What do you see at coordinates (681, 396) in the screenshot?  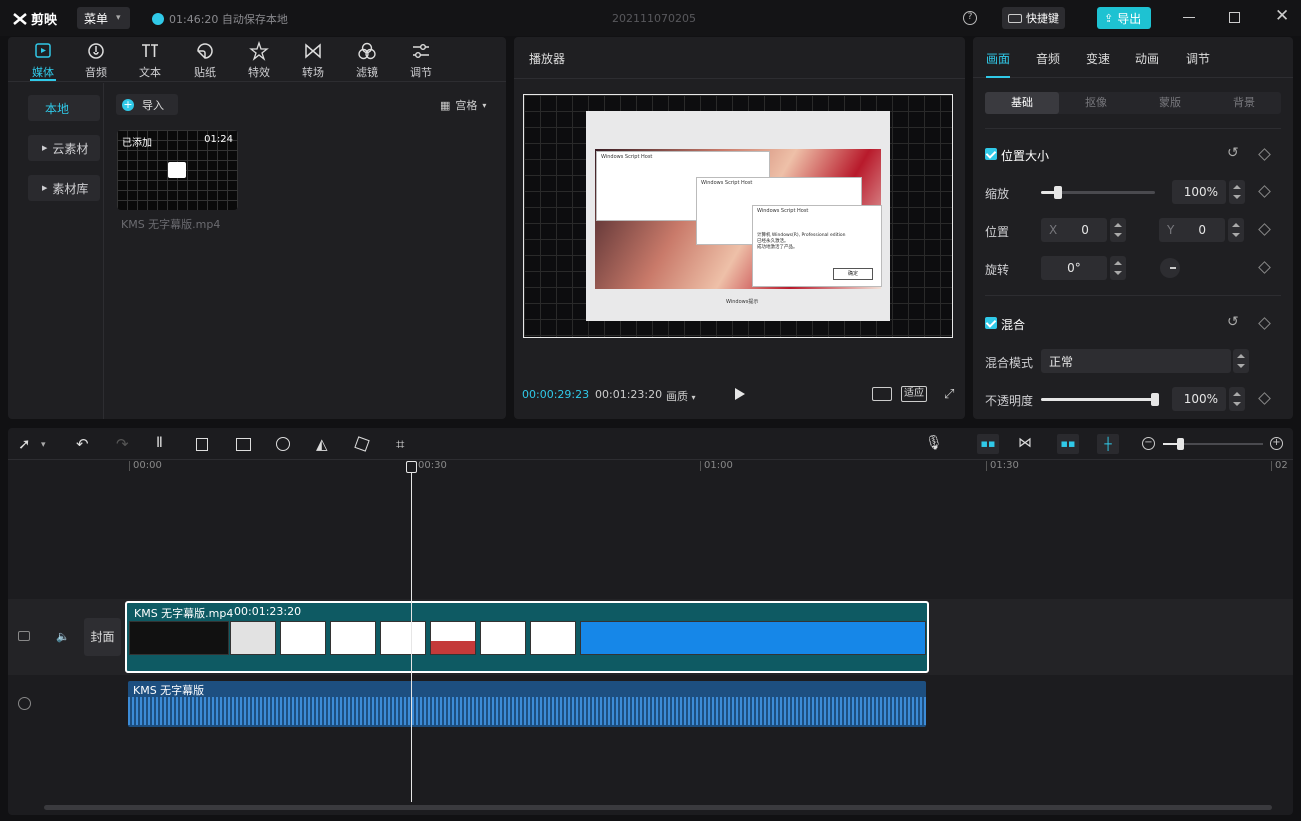 I see `quality-dropdown: 画质 ▾` at bounding box center [681, 396].